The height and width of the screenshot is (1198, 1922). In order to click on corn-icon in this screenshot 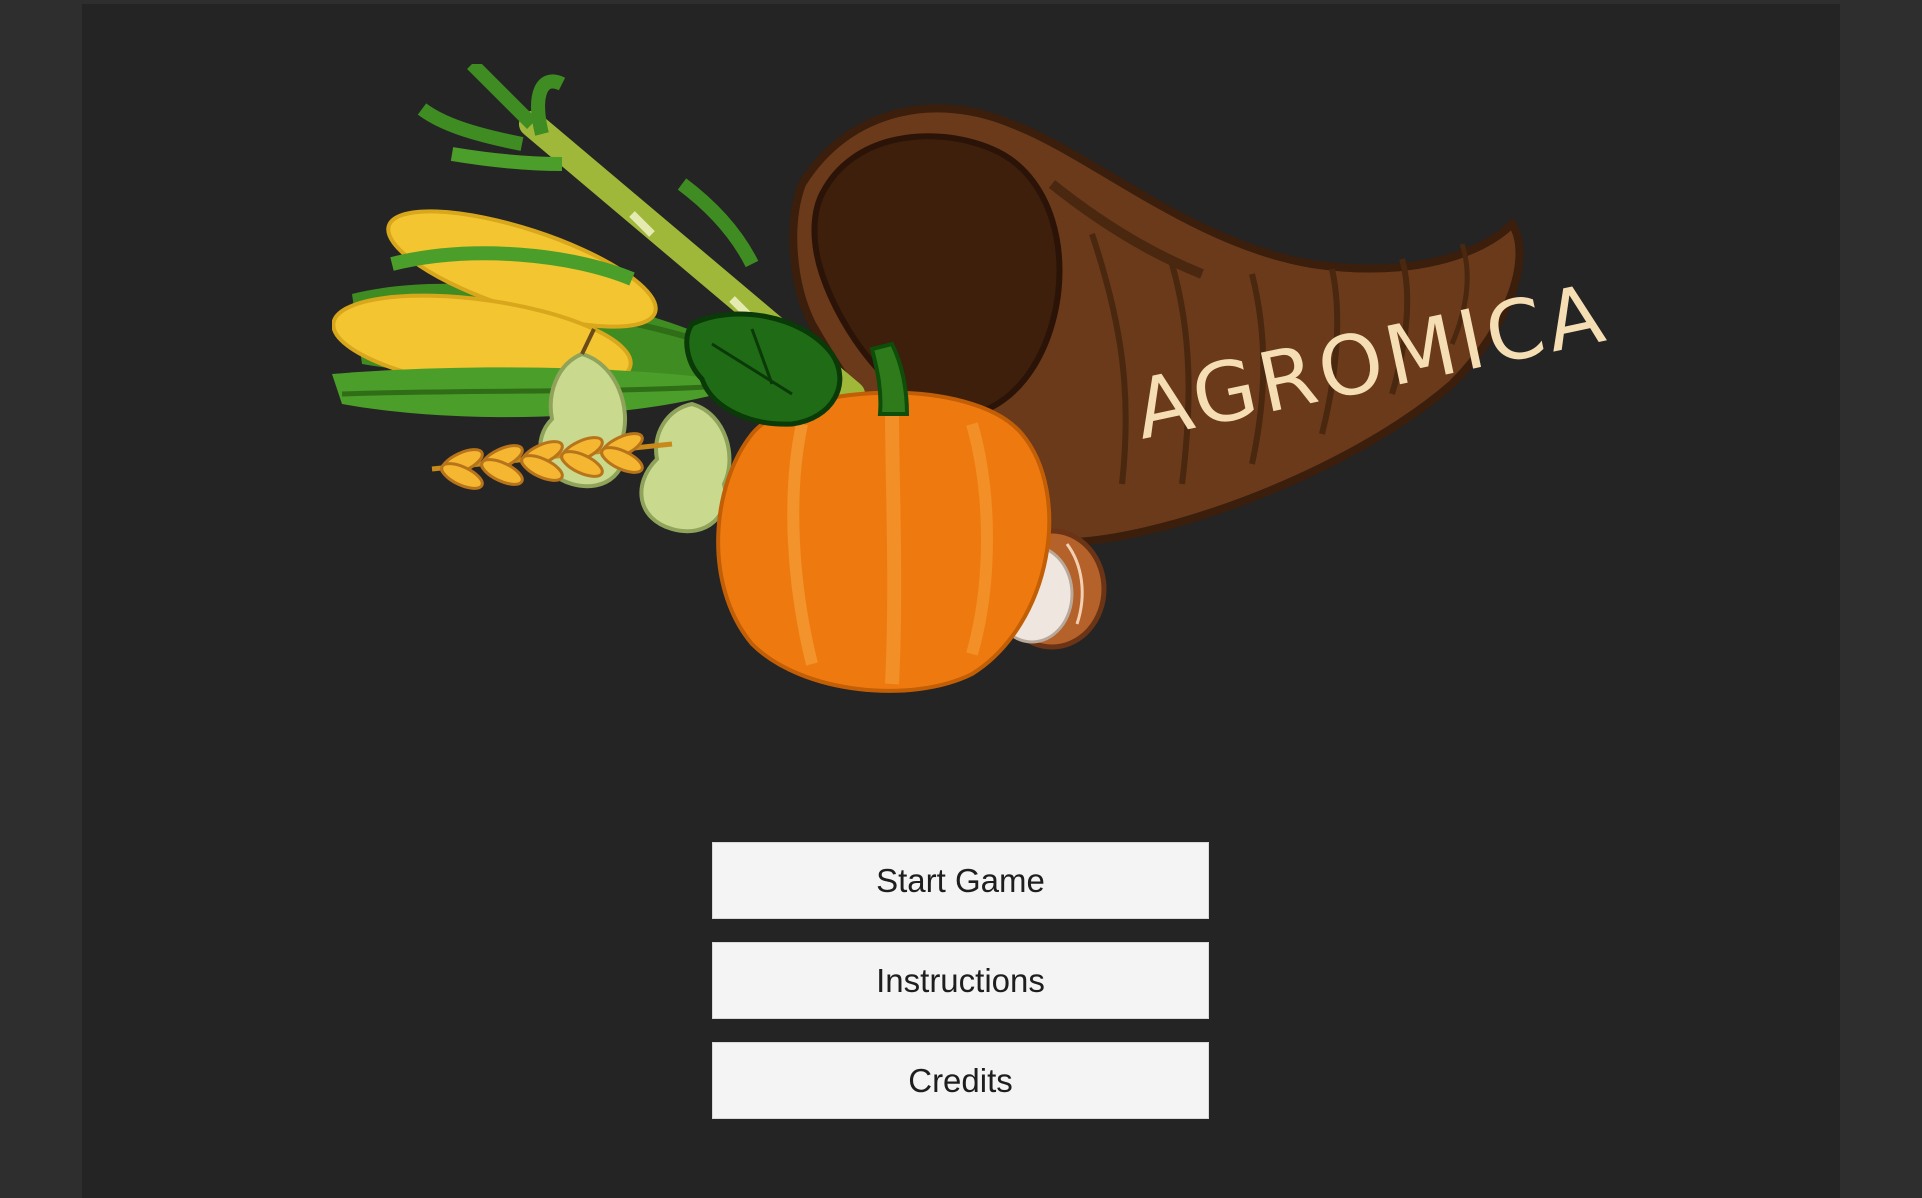, I will do `click(548, 313)`.